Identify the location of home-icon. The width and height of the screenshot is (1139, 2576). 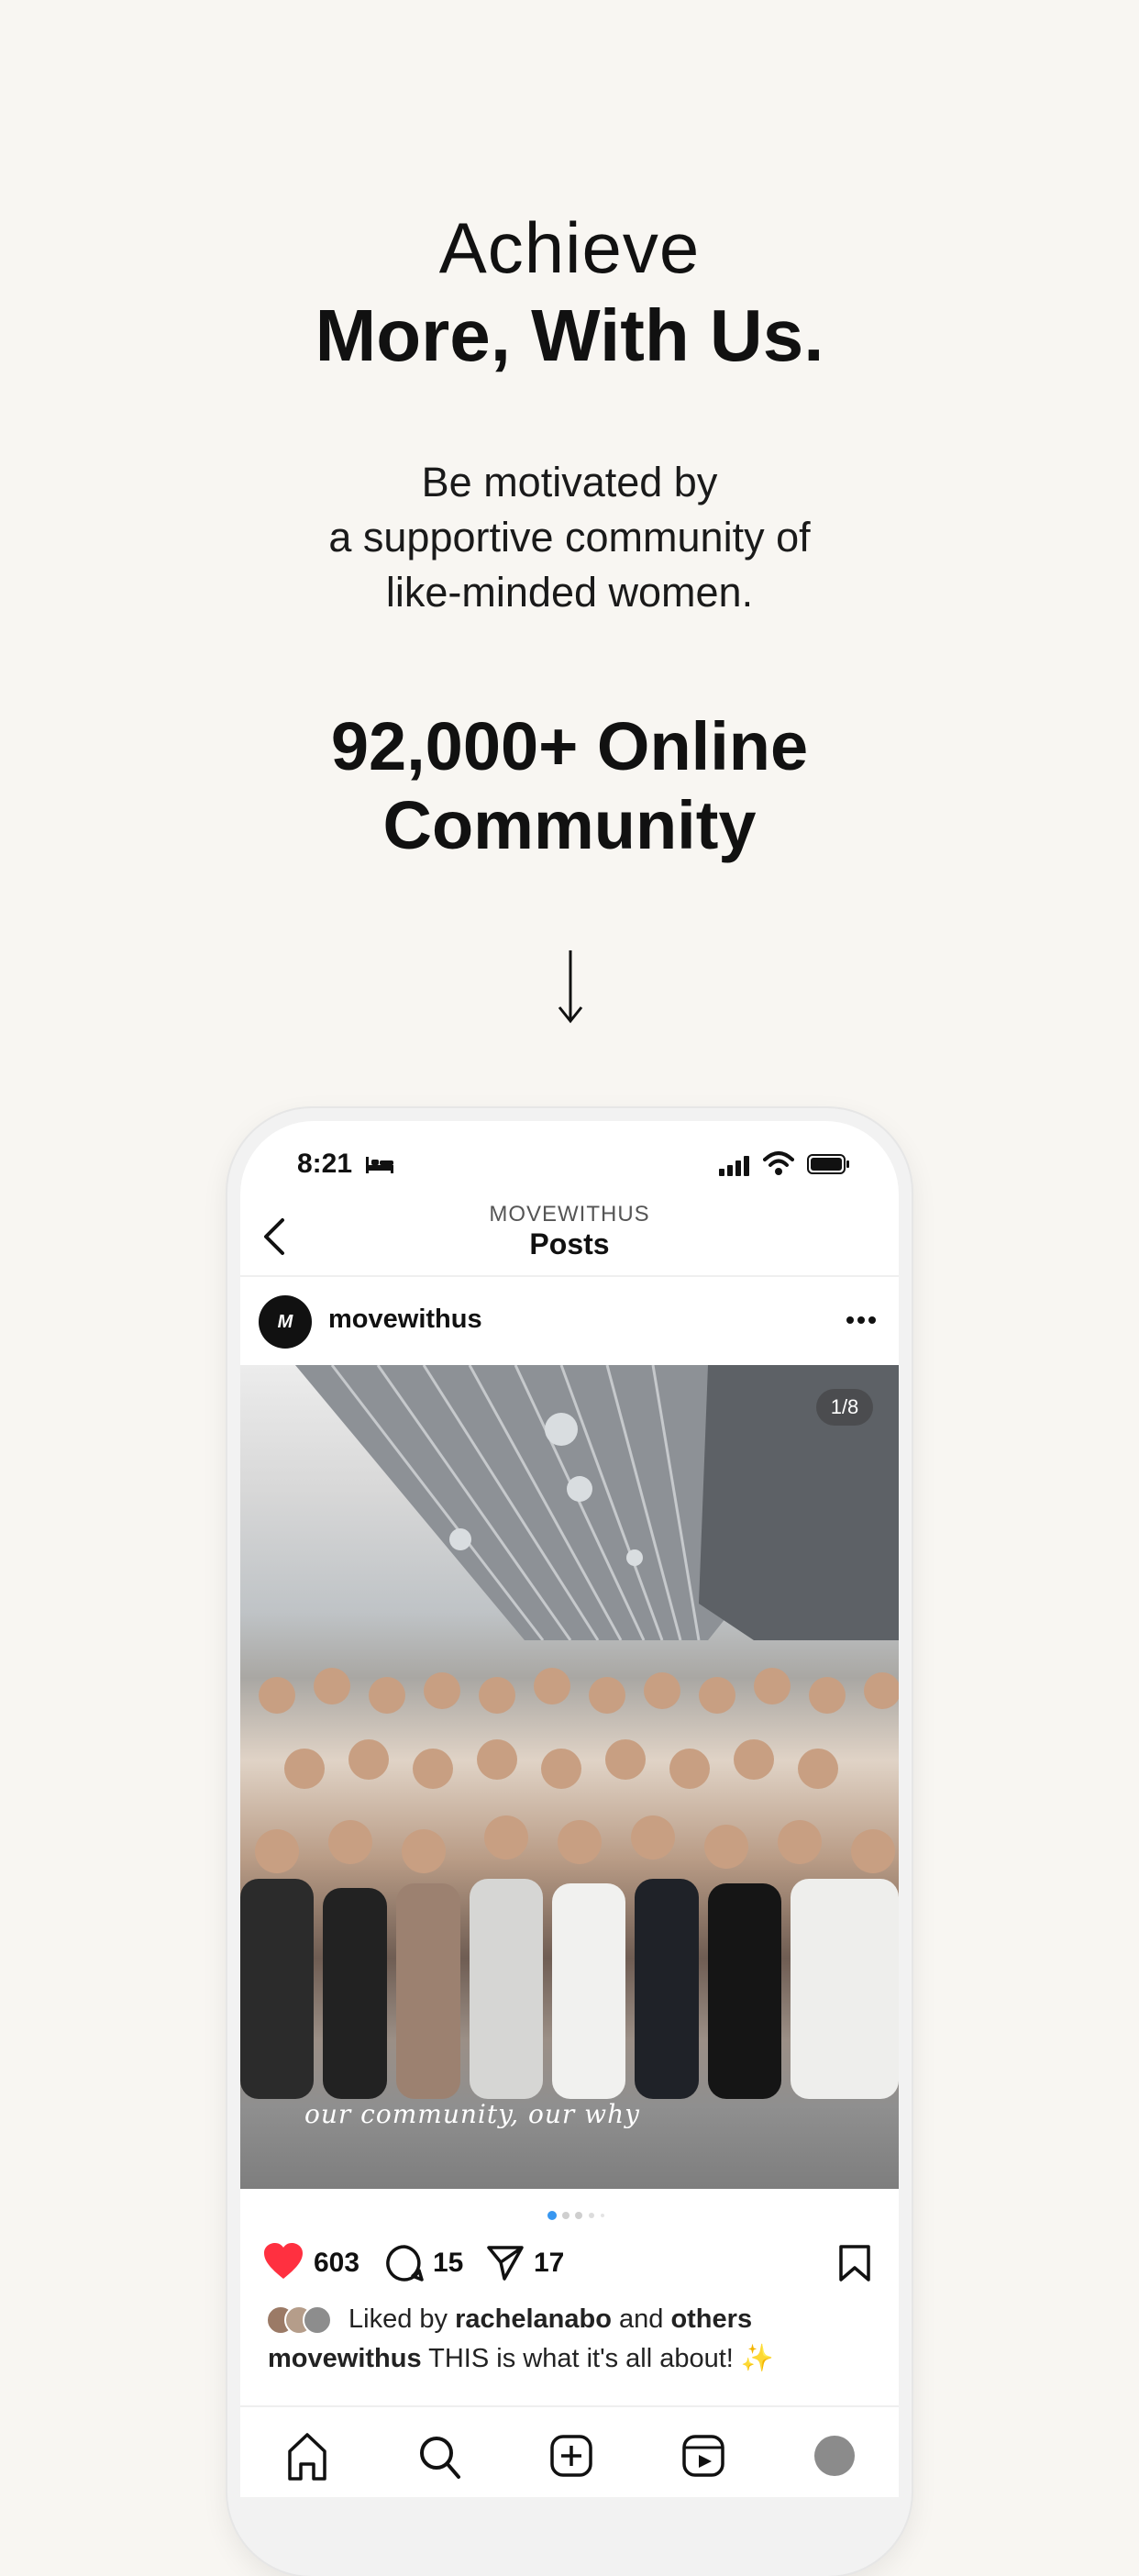
(307, 2457).